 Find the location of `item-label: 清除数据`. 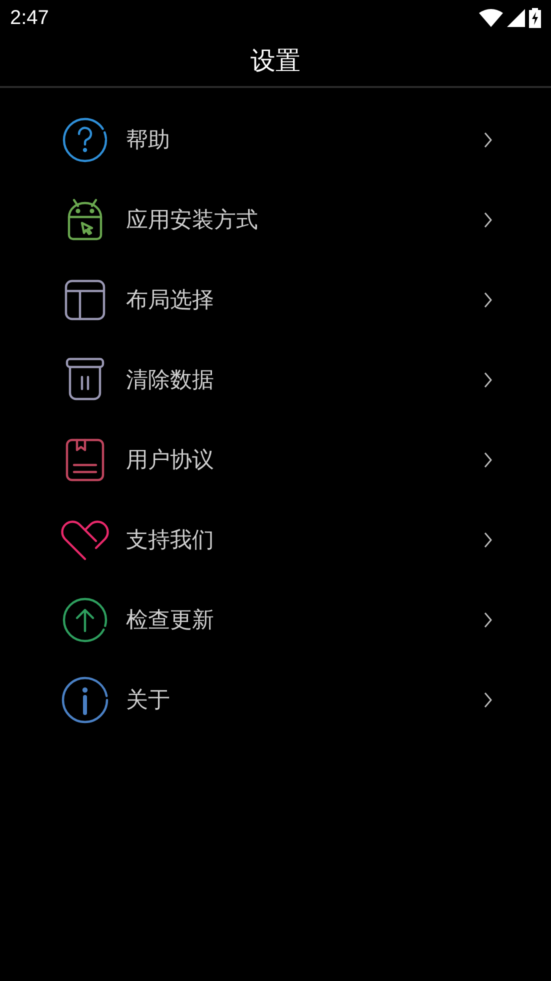

item-label: 清除数据 is located at coordinates (170, 380).